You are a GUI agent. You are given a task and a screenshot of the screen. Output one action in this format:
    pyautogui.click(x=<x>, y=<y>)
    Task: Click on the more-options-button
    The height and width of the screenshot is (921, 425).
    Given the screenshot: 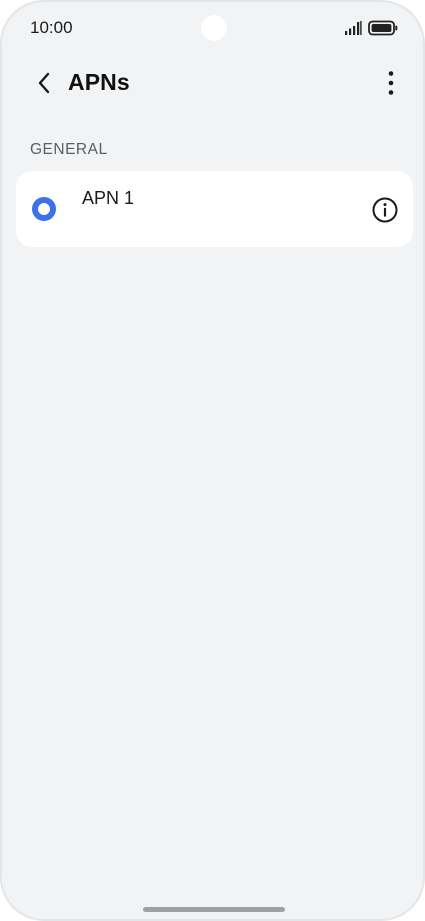 What is the action you would take?
    pyautogui.click(x=391, y=83)
    